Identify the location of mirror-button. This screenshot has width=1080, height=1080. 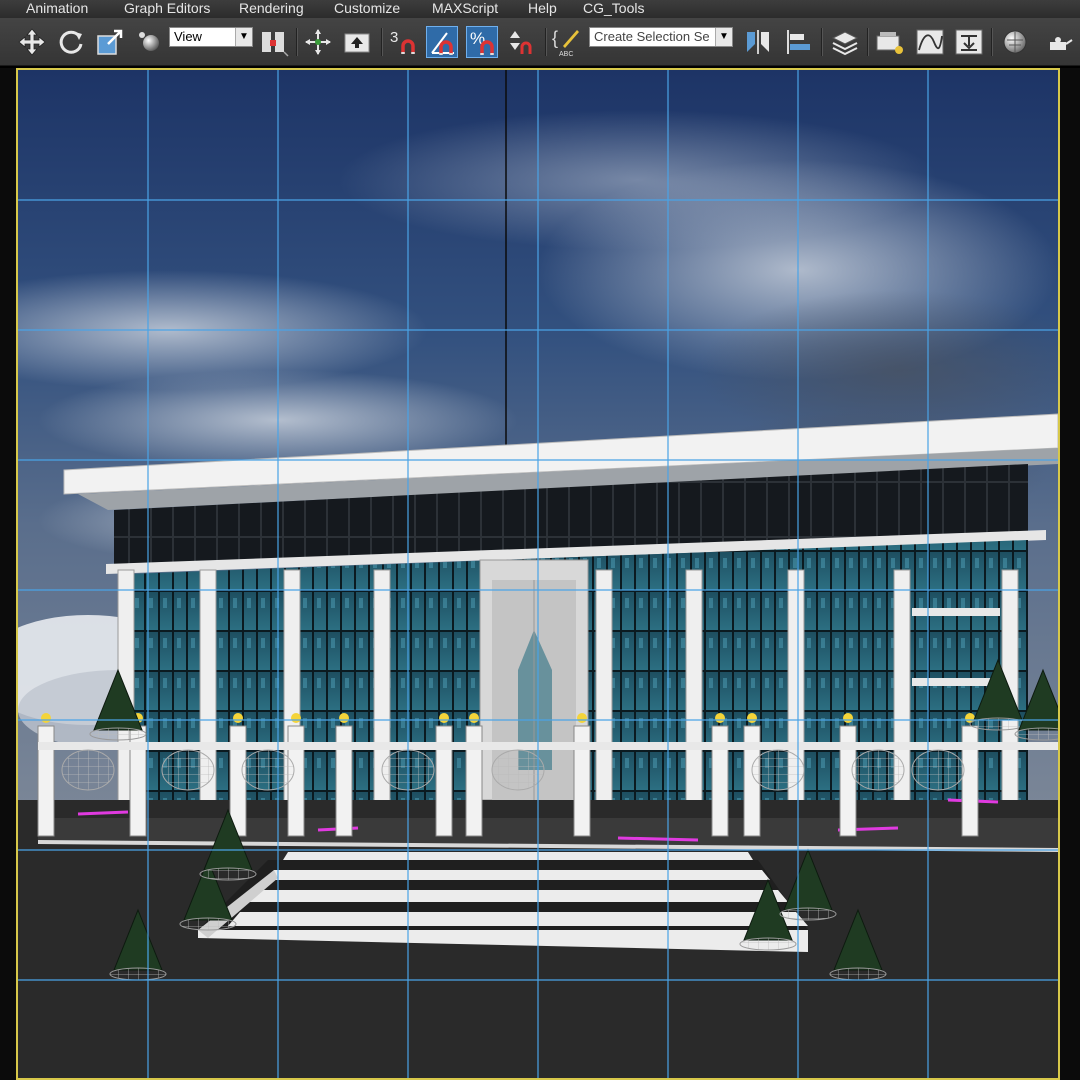
(758, 42).